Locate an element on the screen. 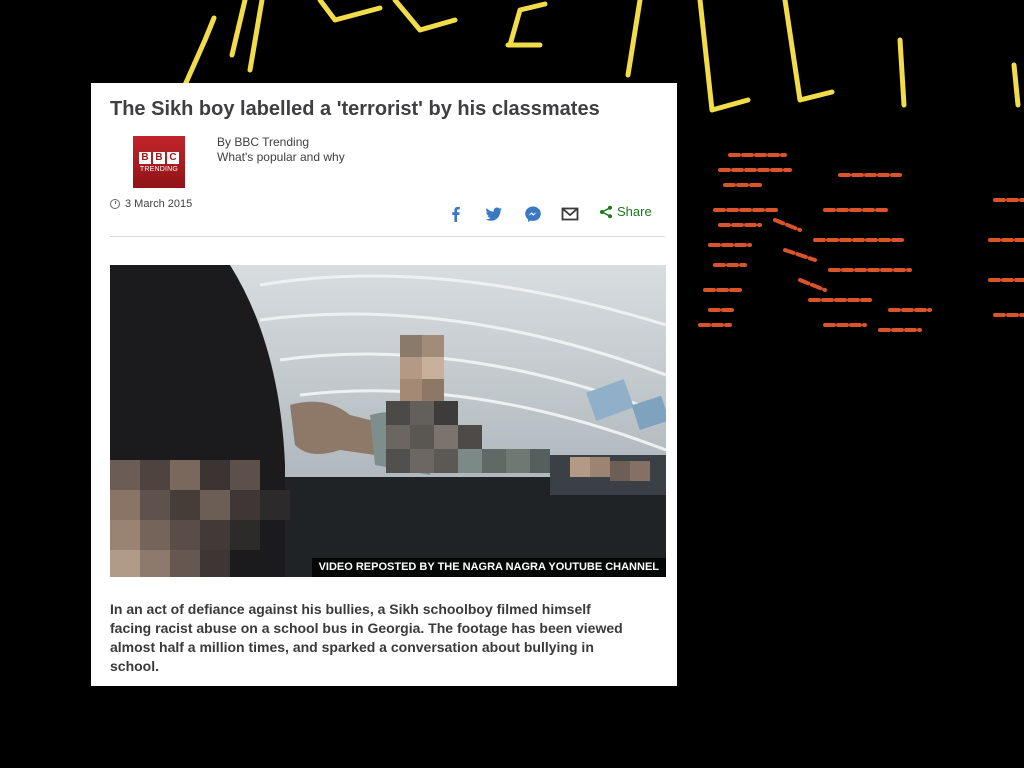  facebook-icon is located at coordinates (456, 214).